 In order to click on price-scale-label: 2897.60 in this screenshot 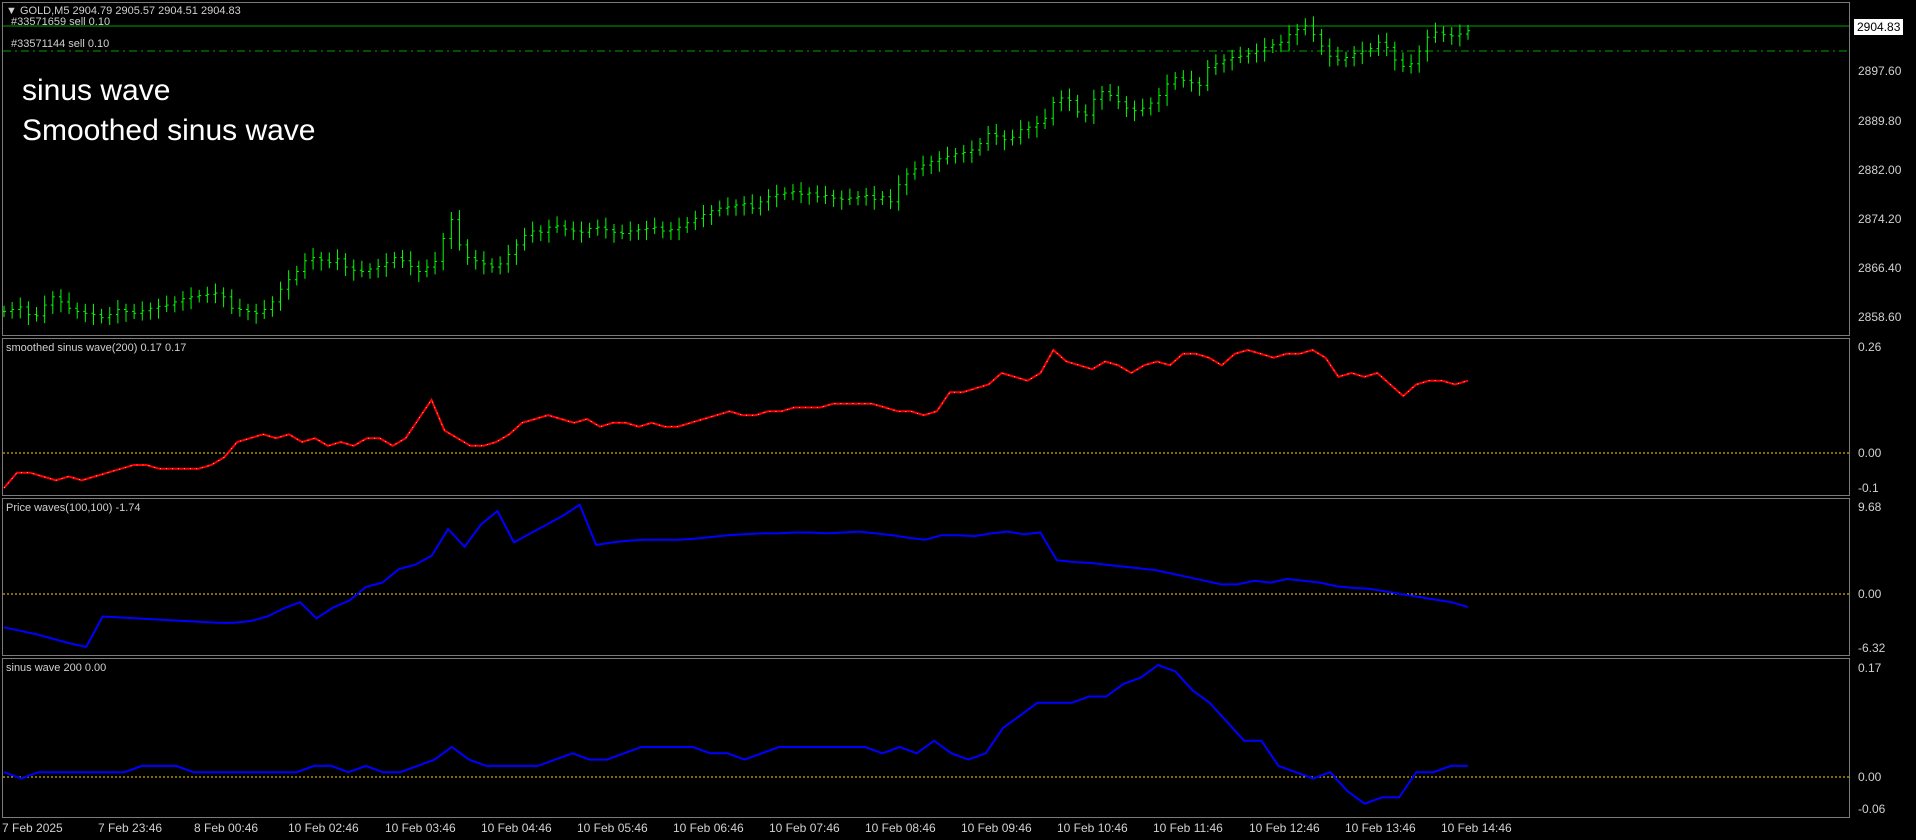, I will do `click(1880, 71)`.